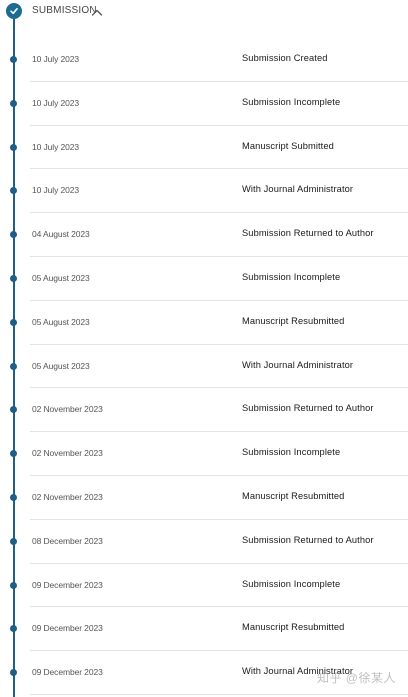  Describe the element at coordinates (204, 148) in the screenshot. I see `history-row: 10 July 2023 Manuscript Submitted` at that location.